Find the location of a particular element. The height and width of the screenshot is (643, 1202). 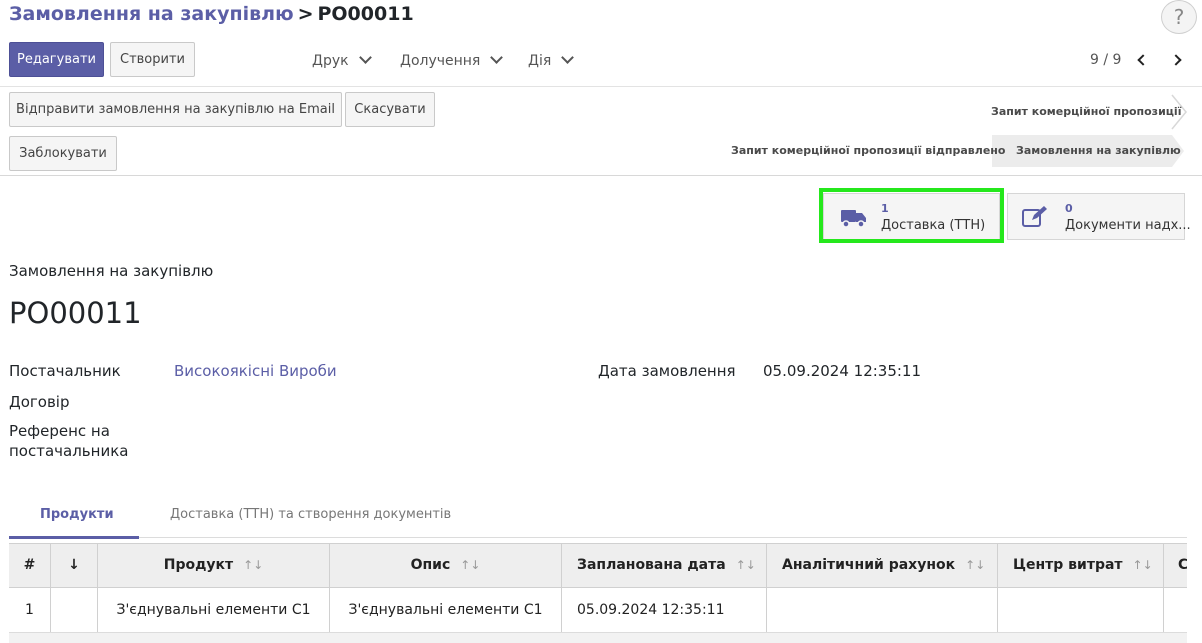

breadcrumb: Замовлення на закупівлю > PO00011 is located at coordinates (211, 14).